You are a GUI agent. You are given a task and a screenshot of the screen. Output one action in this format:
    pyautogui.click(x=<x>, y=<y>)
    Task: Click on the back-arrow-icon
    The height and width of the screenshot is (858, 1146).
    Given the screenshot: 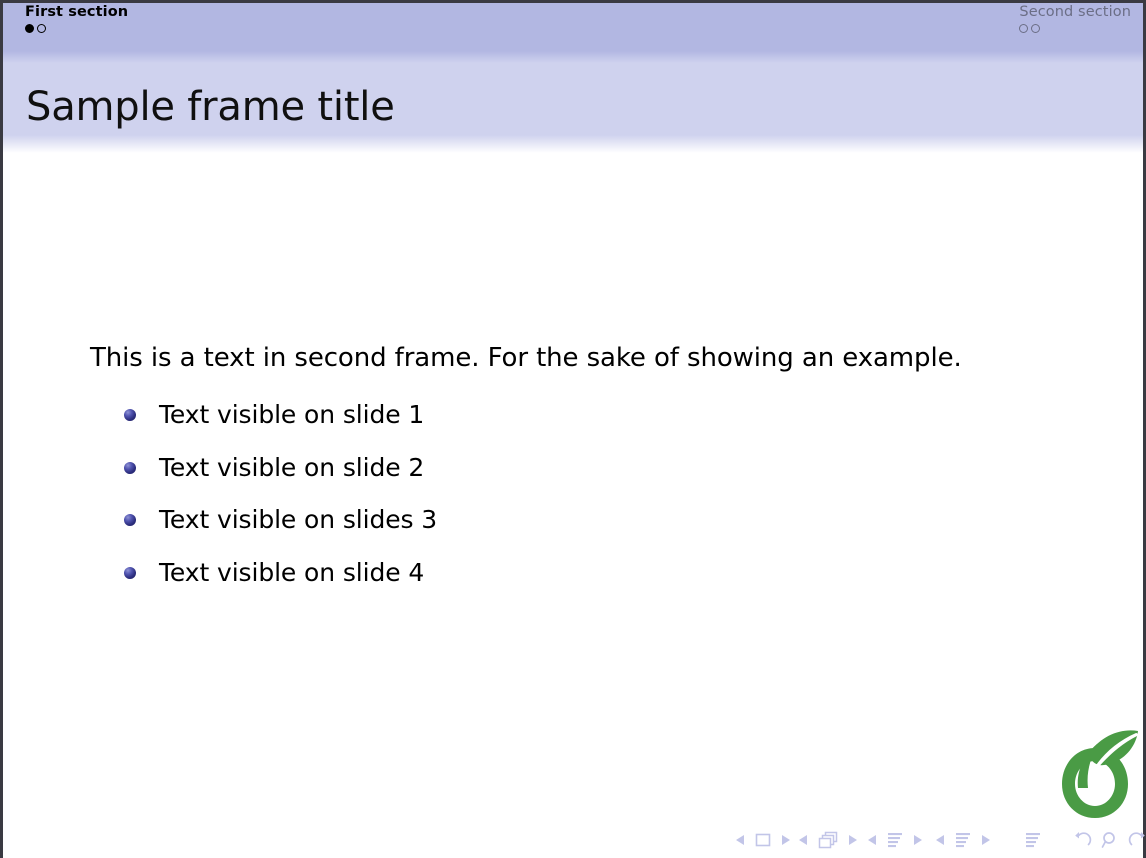 What is the action you would take?
    pyautogui.click(x=1083, y=840)
    